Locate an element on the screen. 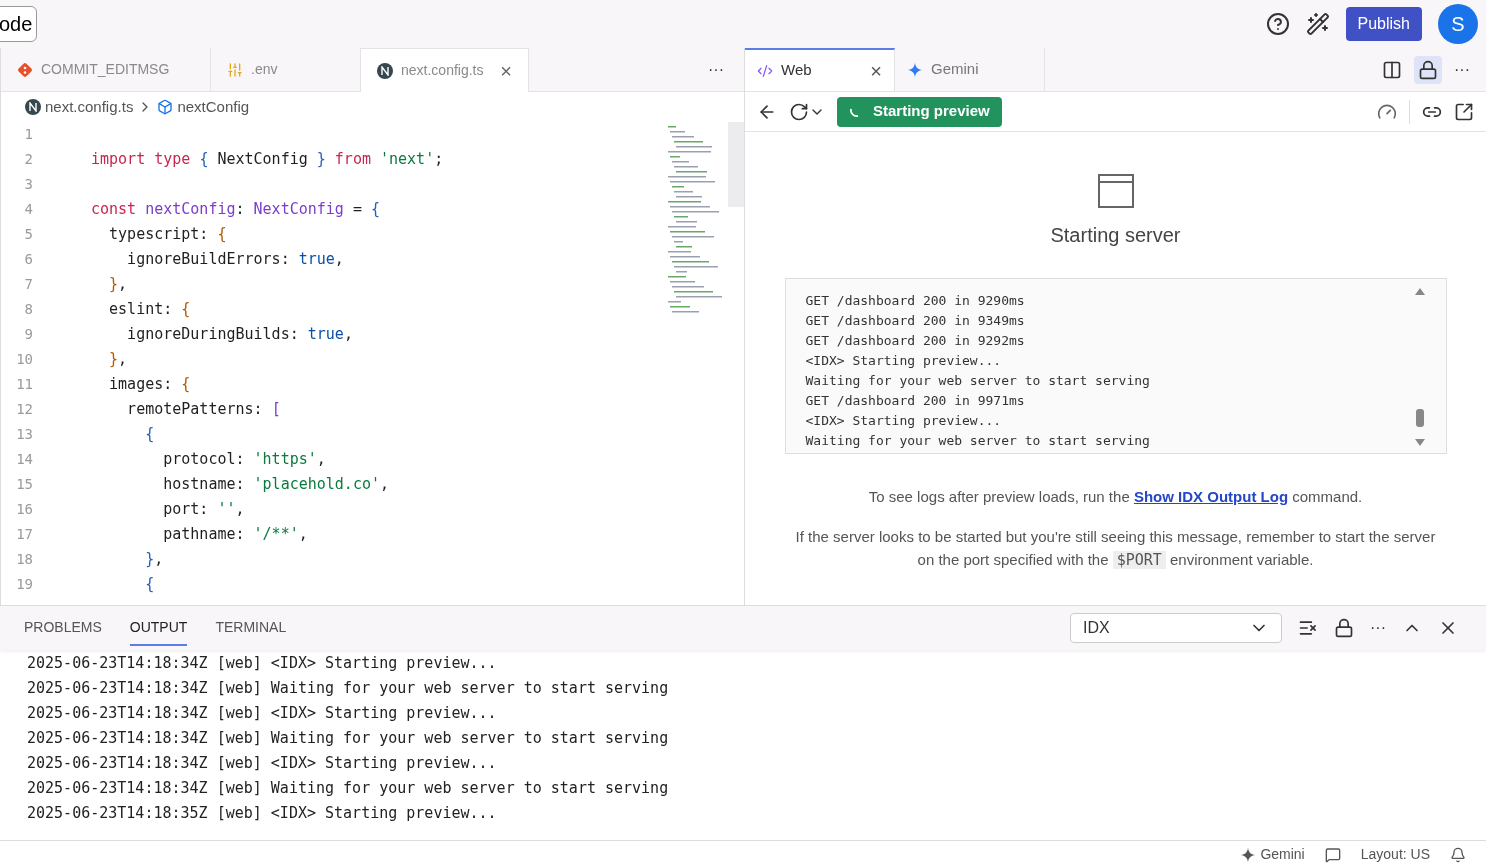  line-number: 5 is located at coordinates (28, 234).